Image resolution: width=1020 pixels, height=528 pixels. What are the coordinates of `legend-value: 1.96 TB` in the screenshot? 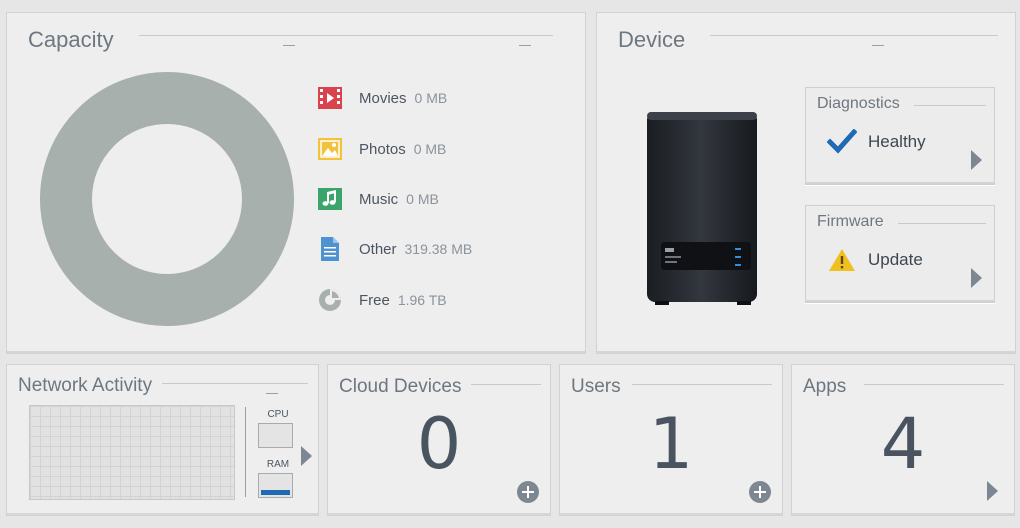 It's located at (422, 300).